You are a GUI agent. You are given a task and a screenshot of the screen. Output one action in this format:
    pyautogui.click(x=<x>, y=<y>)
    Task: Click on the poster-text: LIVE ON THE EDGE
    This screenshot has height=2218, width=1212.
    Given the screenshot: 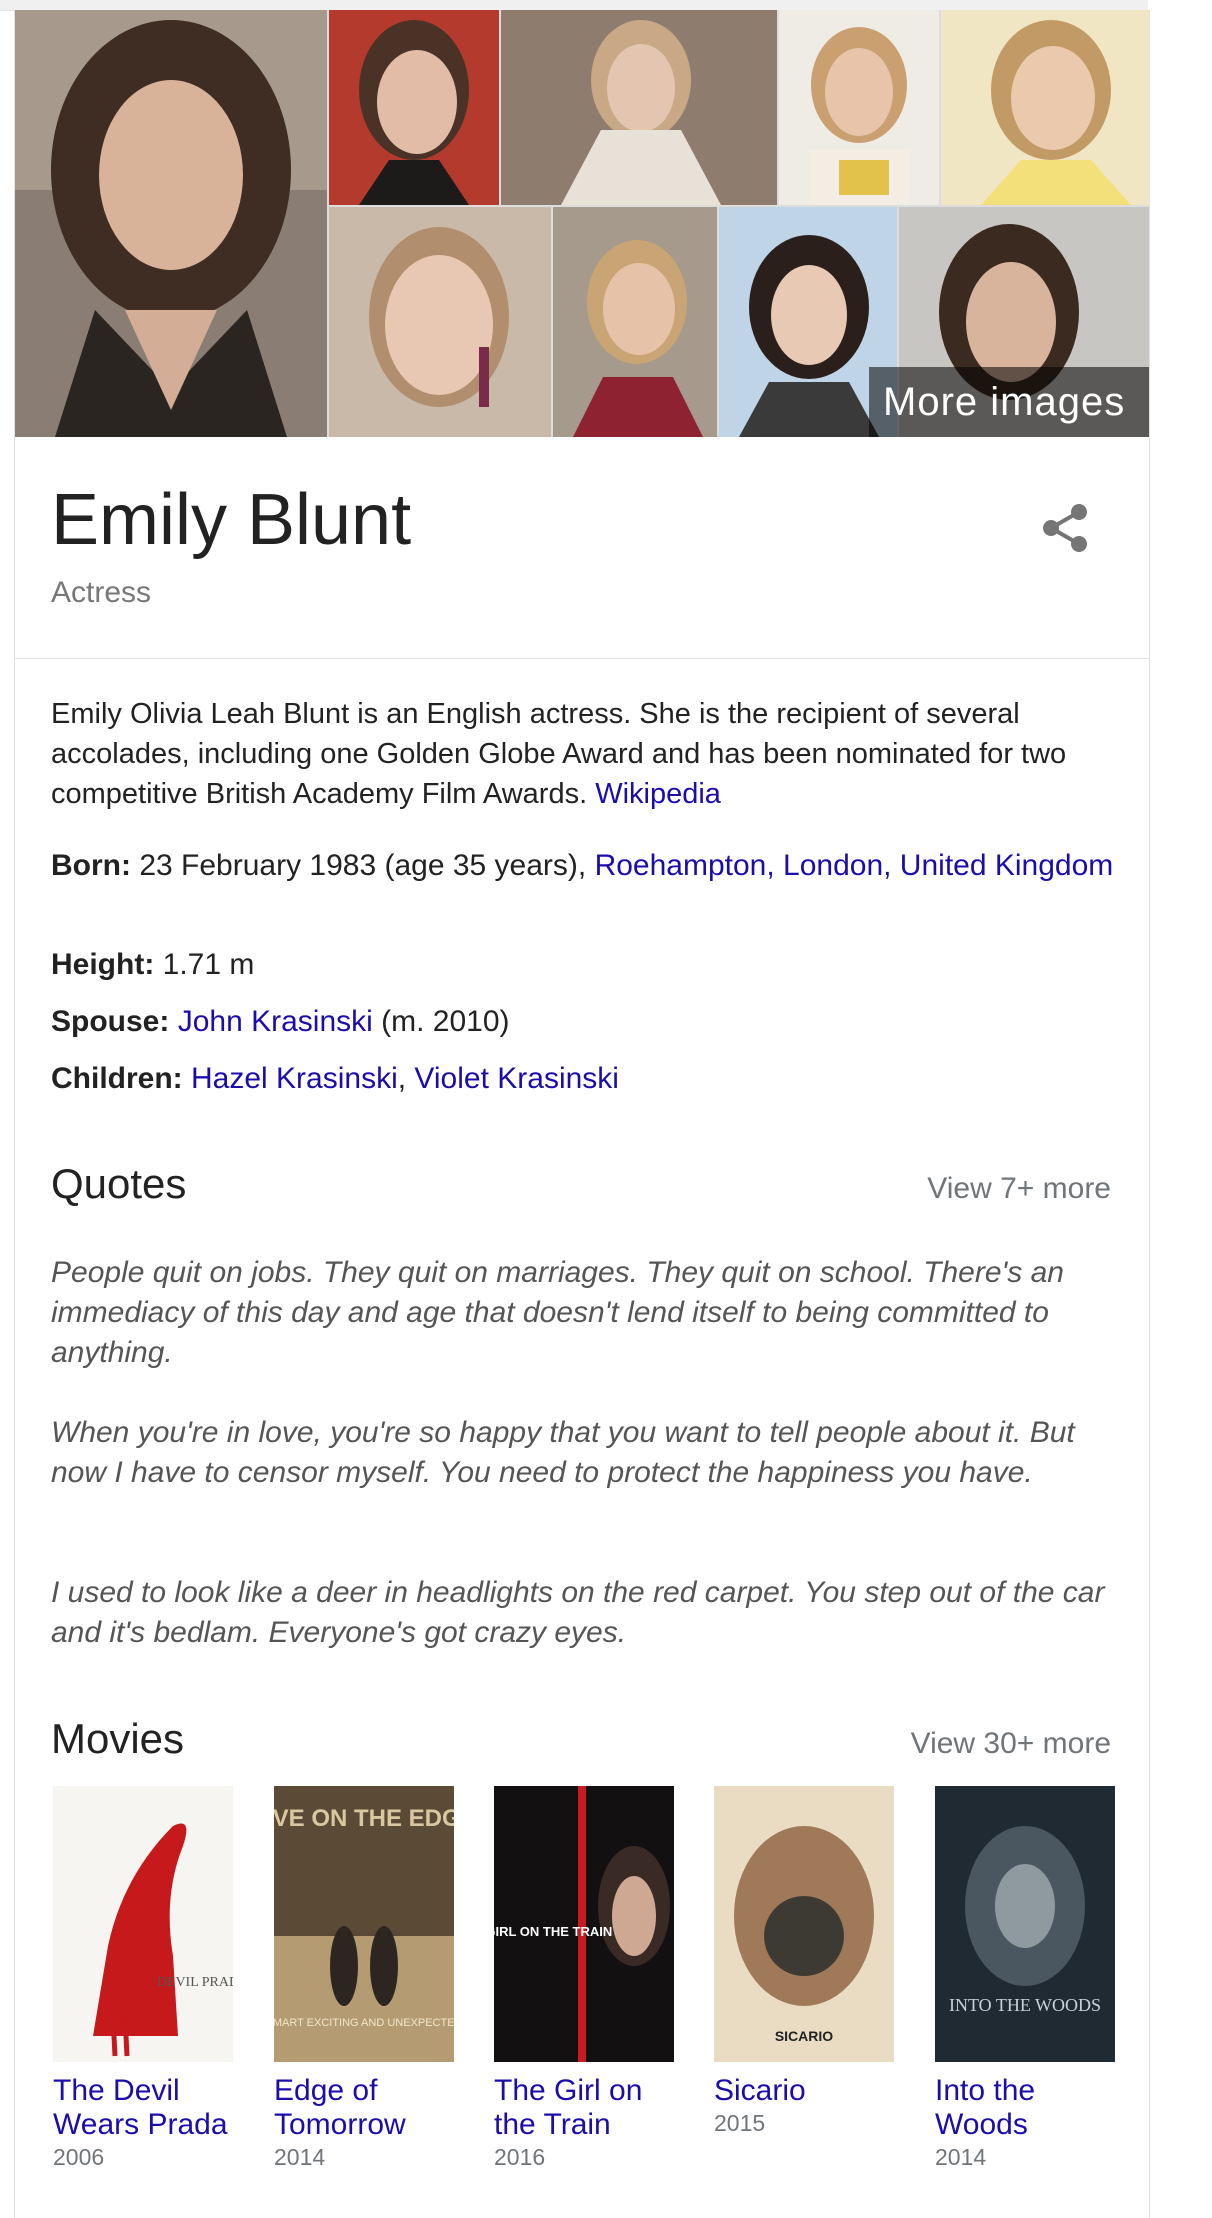 What is the action you would take?
    pyautogui.click(x=364, y=1818)
    